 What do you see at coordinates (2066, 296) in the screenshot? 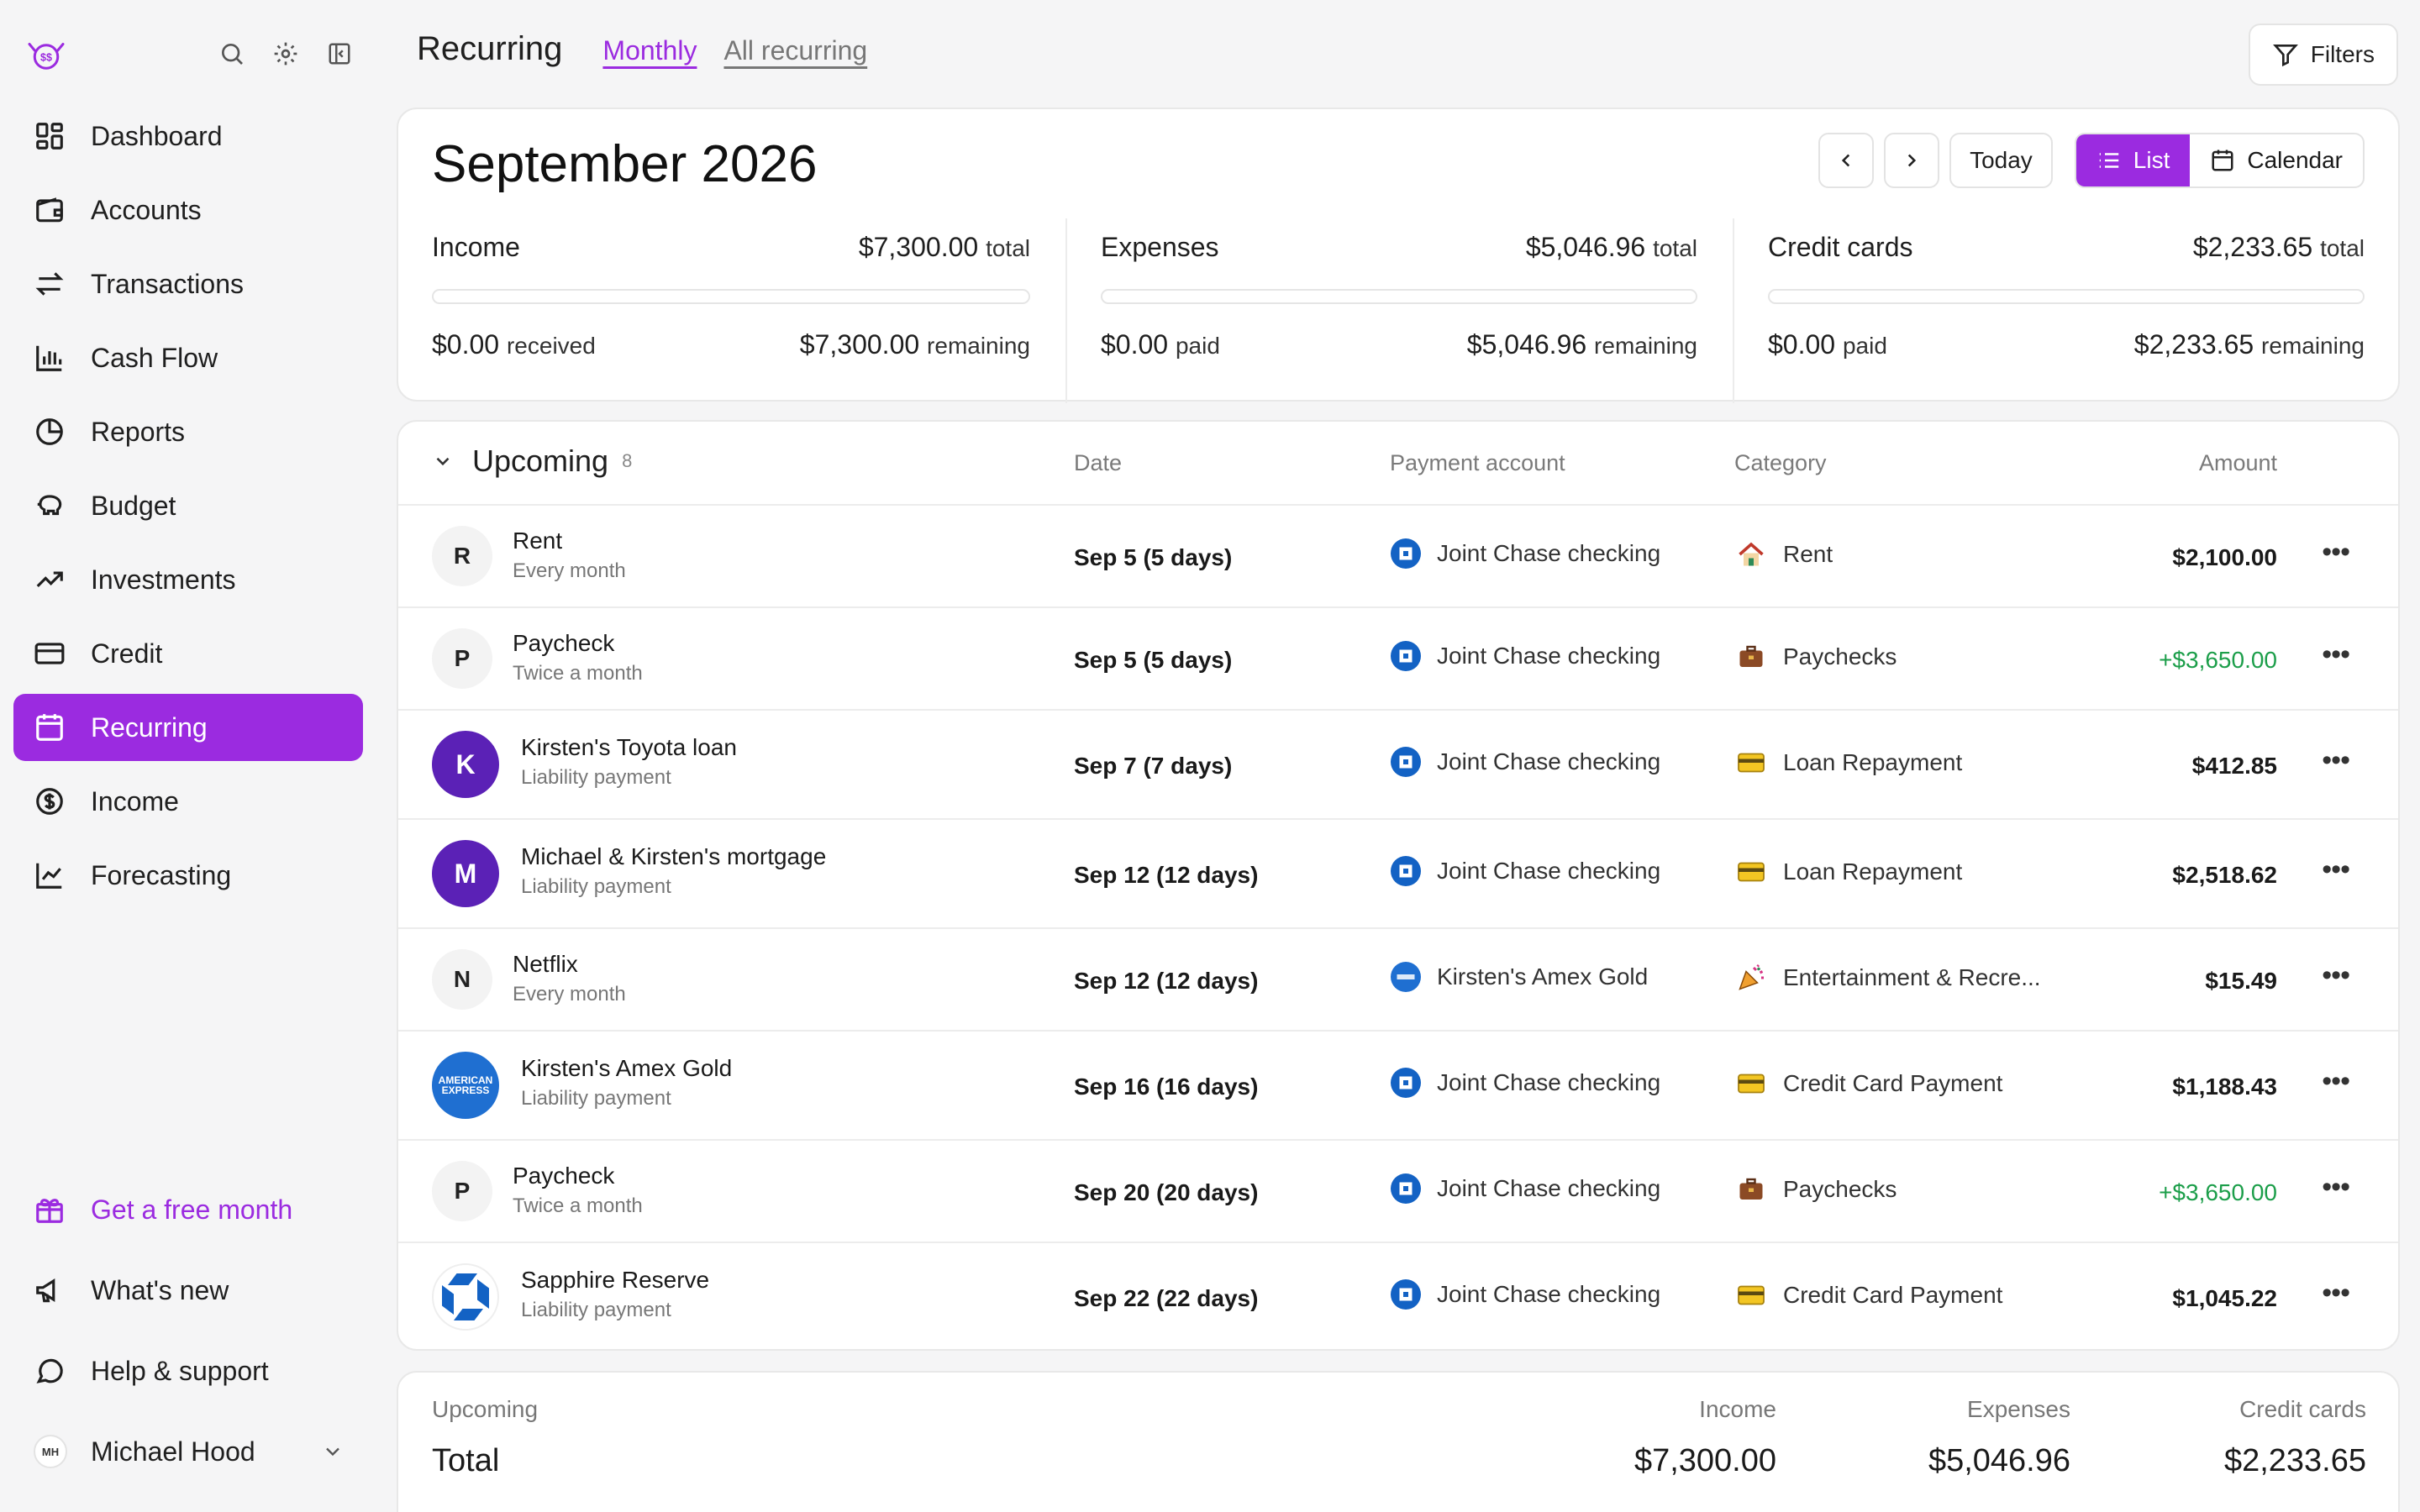
I see `credit-progress-bar` at bounding box center [2066, 296].